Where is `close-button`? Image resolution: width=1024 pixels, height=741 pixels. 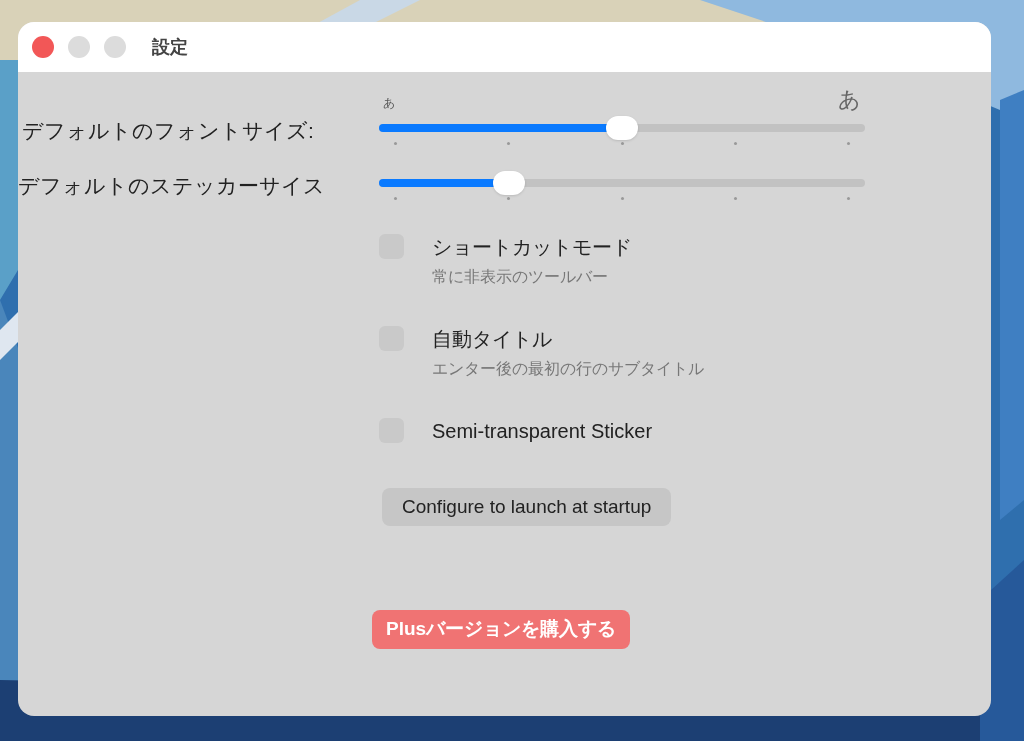
close-button is located at coordinates (43, 47).